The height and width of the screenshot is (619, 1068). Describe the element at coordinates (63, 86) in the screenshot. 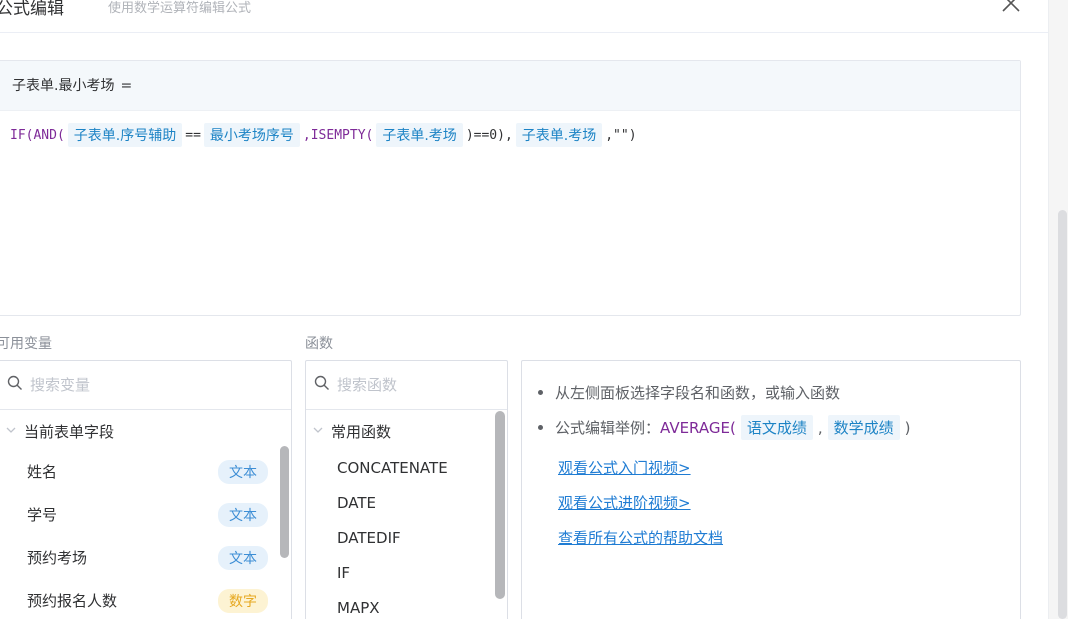

I see `target-field-label: 子表单.最小考场` at that location.